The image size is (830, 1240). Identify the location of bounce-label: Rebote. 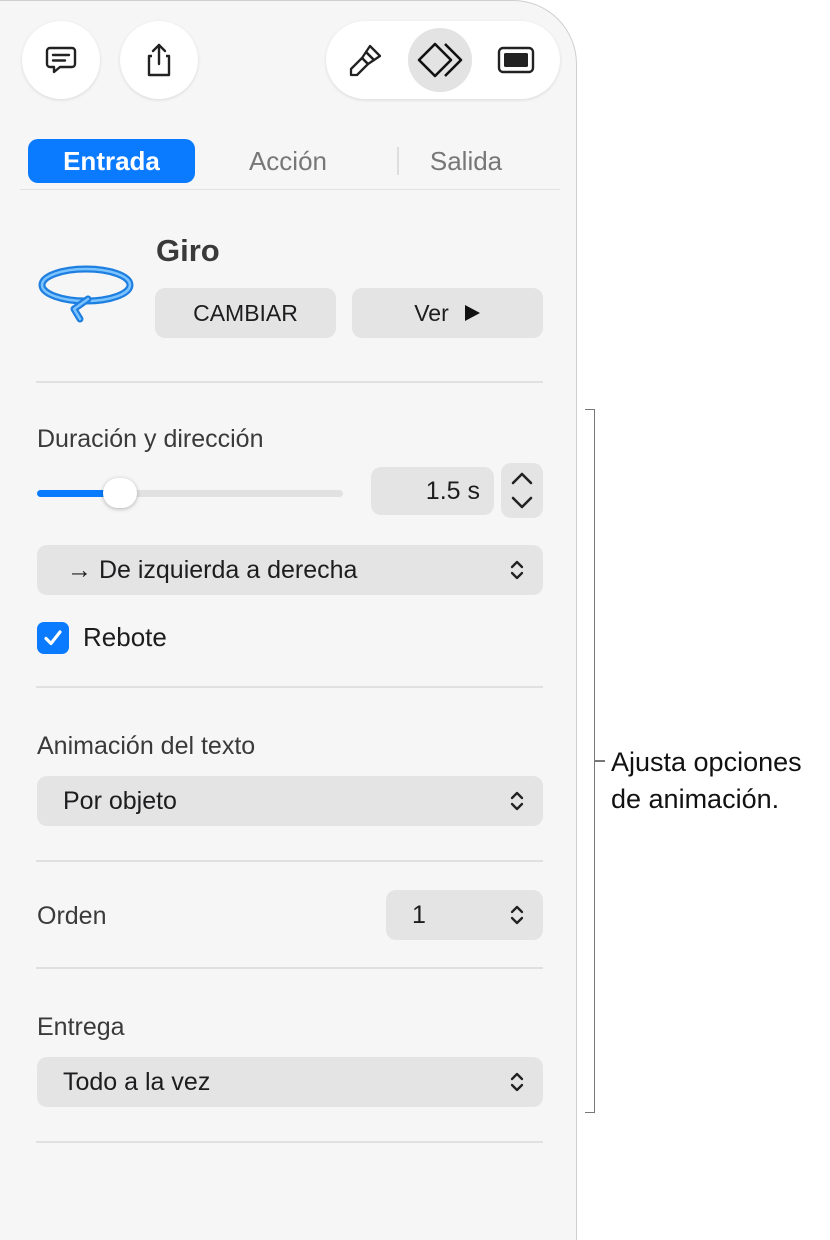
(125, 637).